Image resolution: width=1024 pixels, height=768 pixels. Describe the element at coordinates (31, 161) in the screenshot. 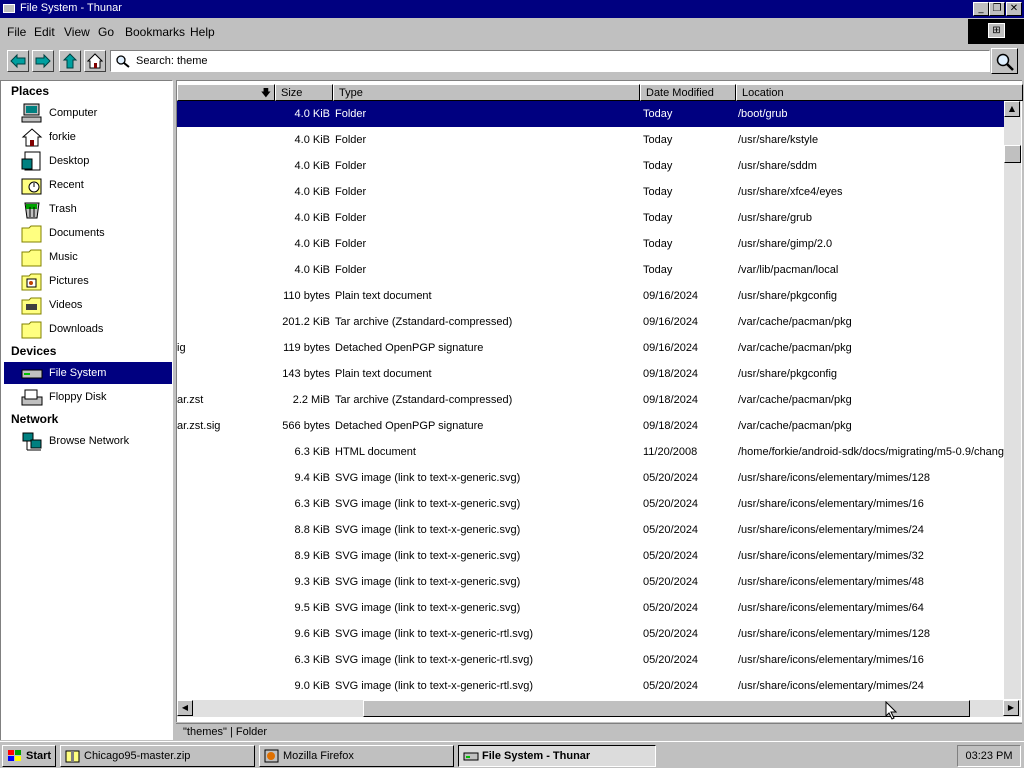

I see `desktop-icon` at that location.